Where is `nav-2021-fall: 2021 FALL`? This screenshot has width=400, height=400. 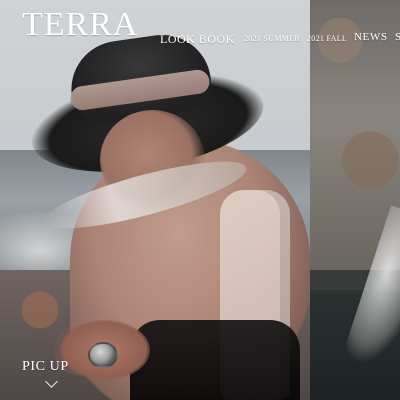 nav-2021-fall: 2021 FALL is located at coordinates (327, 38).